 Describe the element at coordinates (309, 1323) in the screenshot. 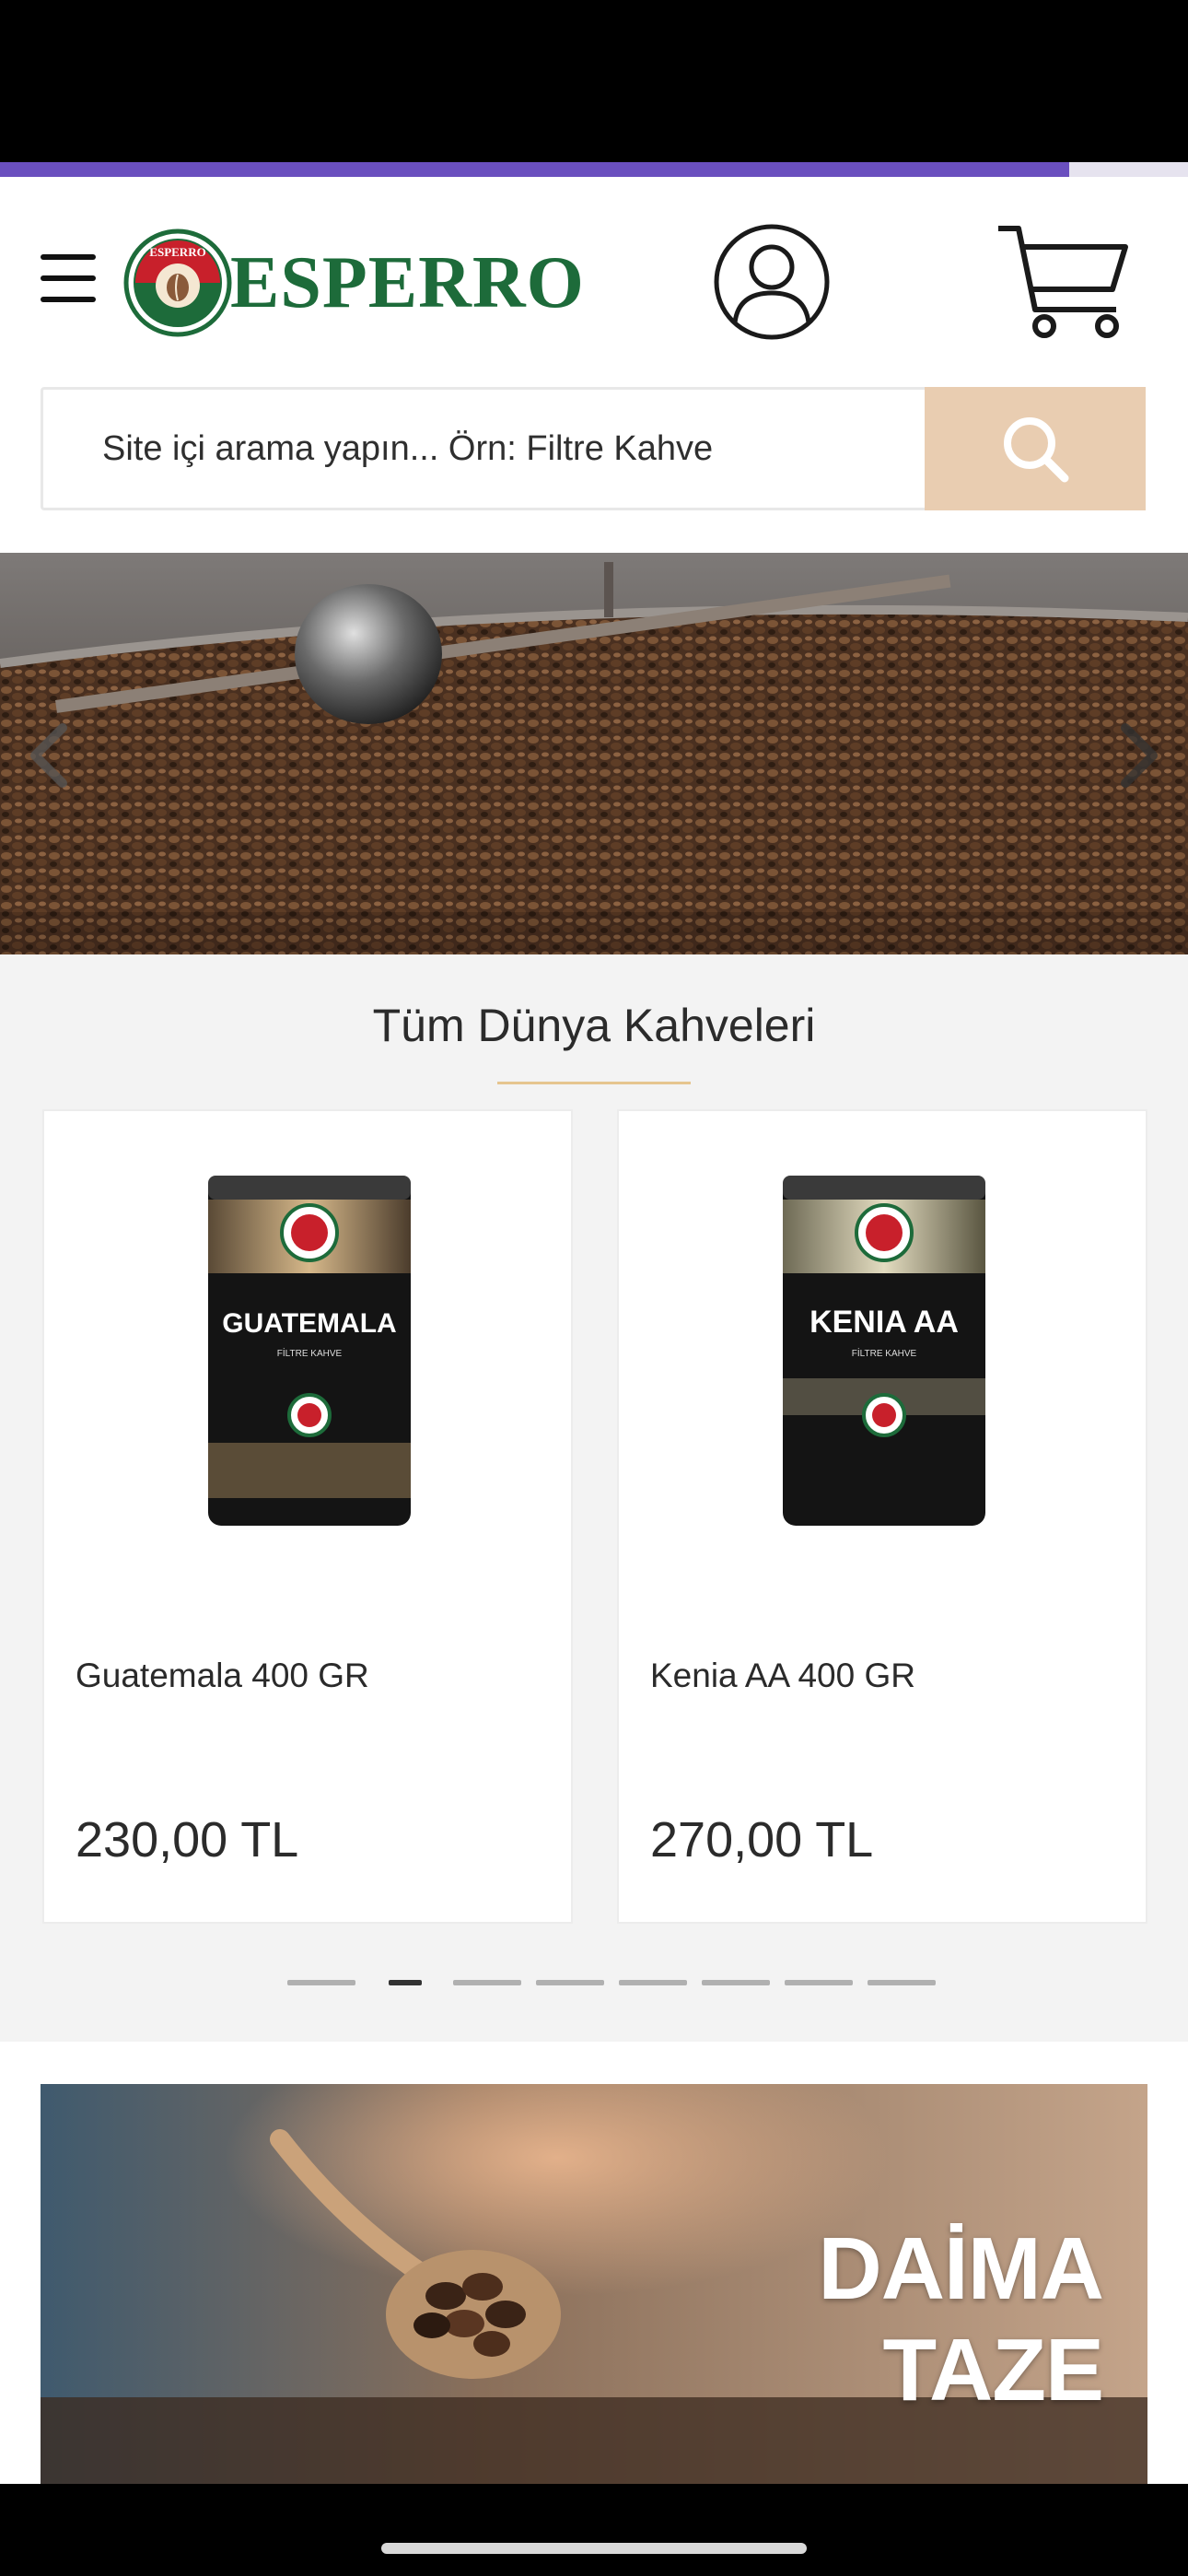

I see `product-can-label: GUATEMALA` at that location.